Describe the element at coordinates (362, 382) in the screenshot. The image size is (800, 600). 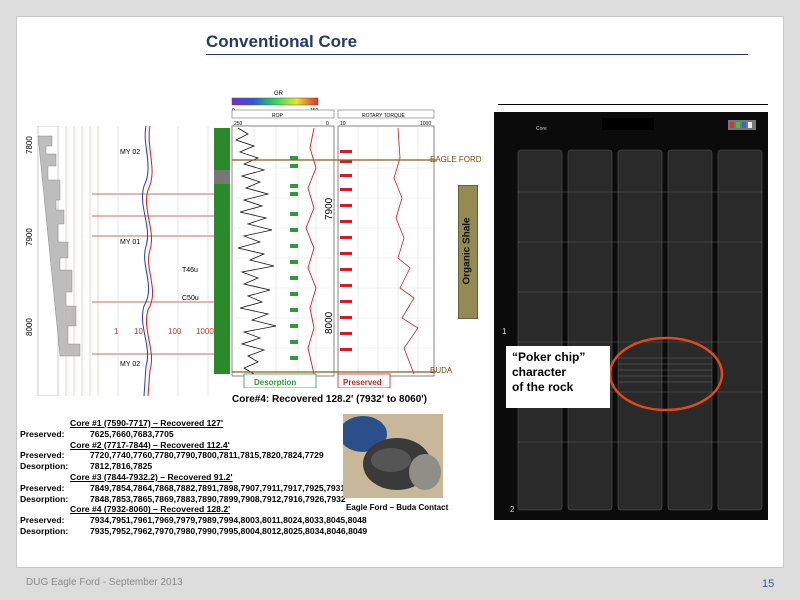
I see `preserved-label: Preserved` at that location.